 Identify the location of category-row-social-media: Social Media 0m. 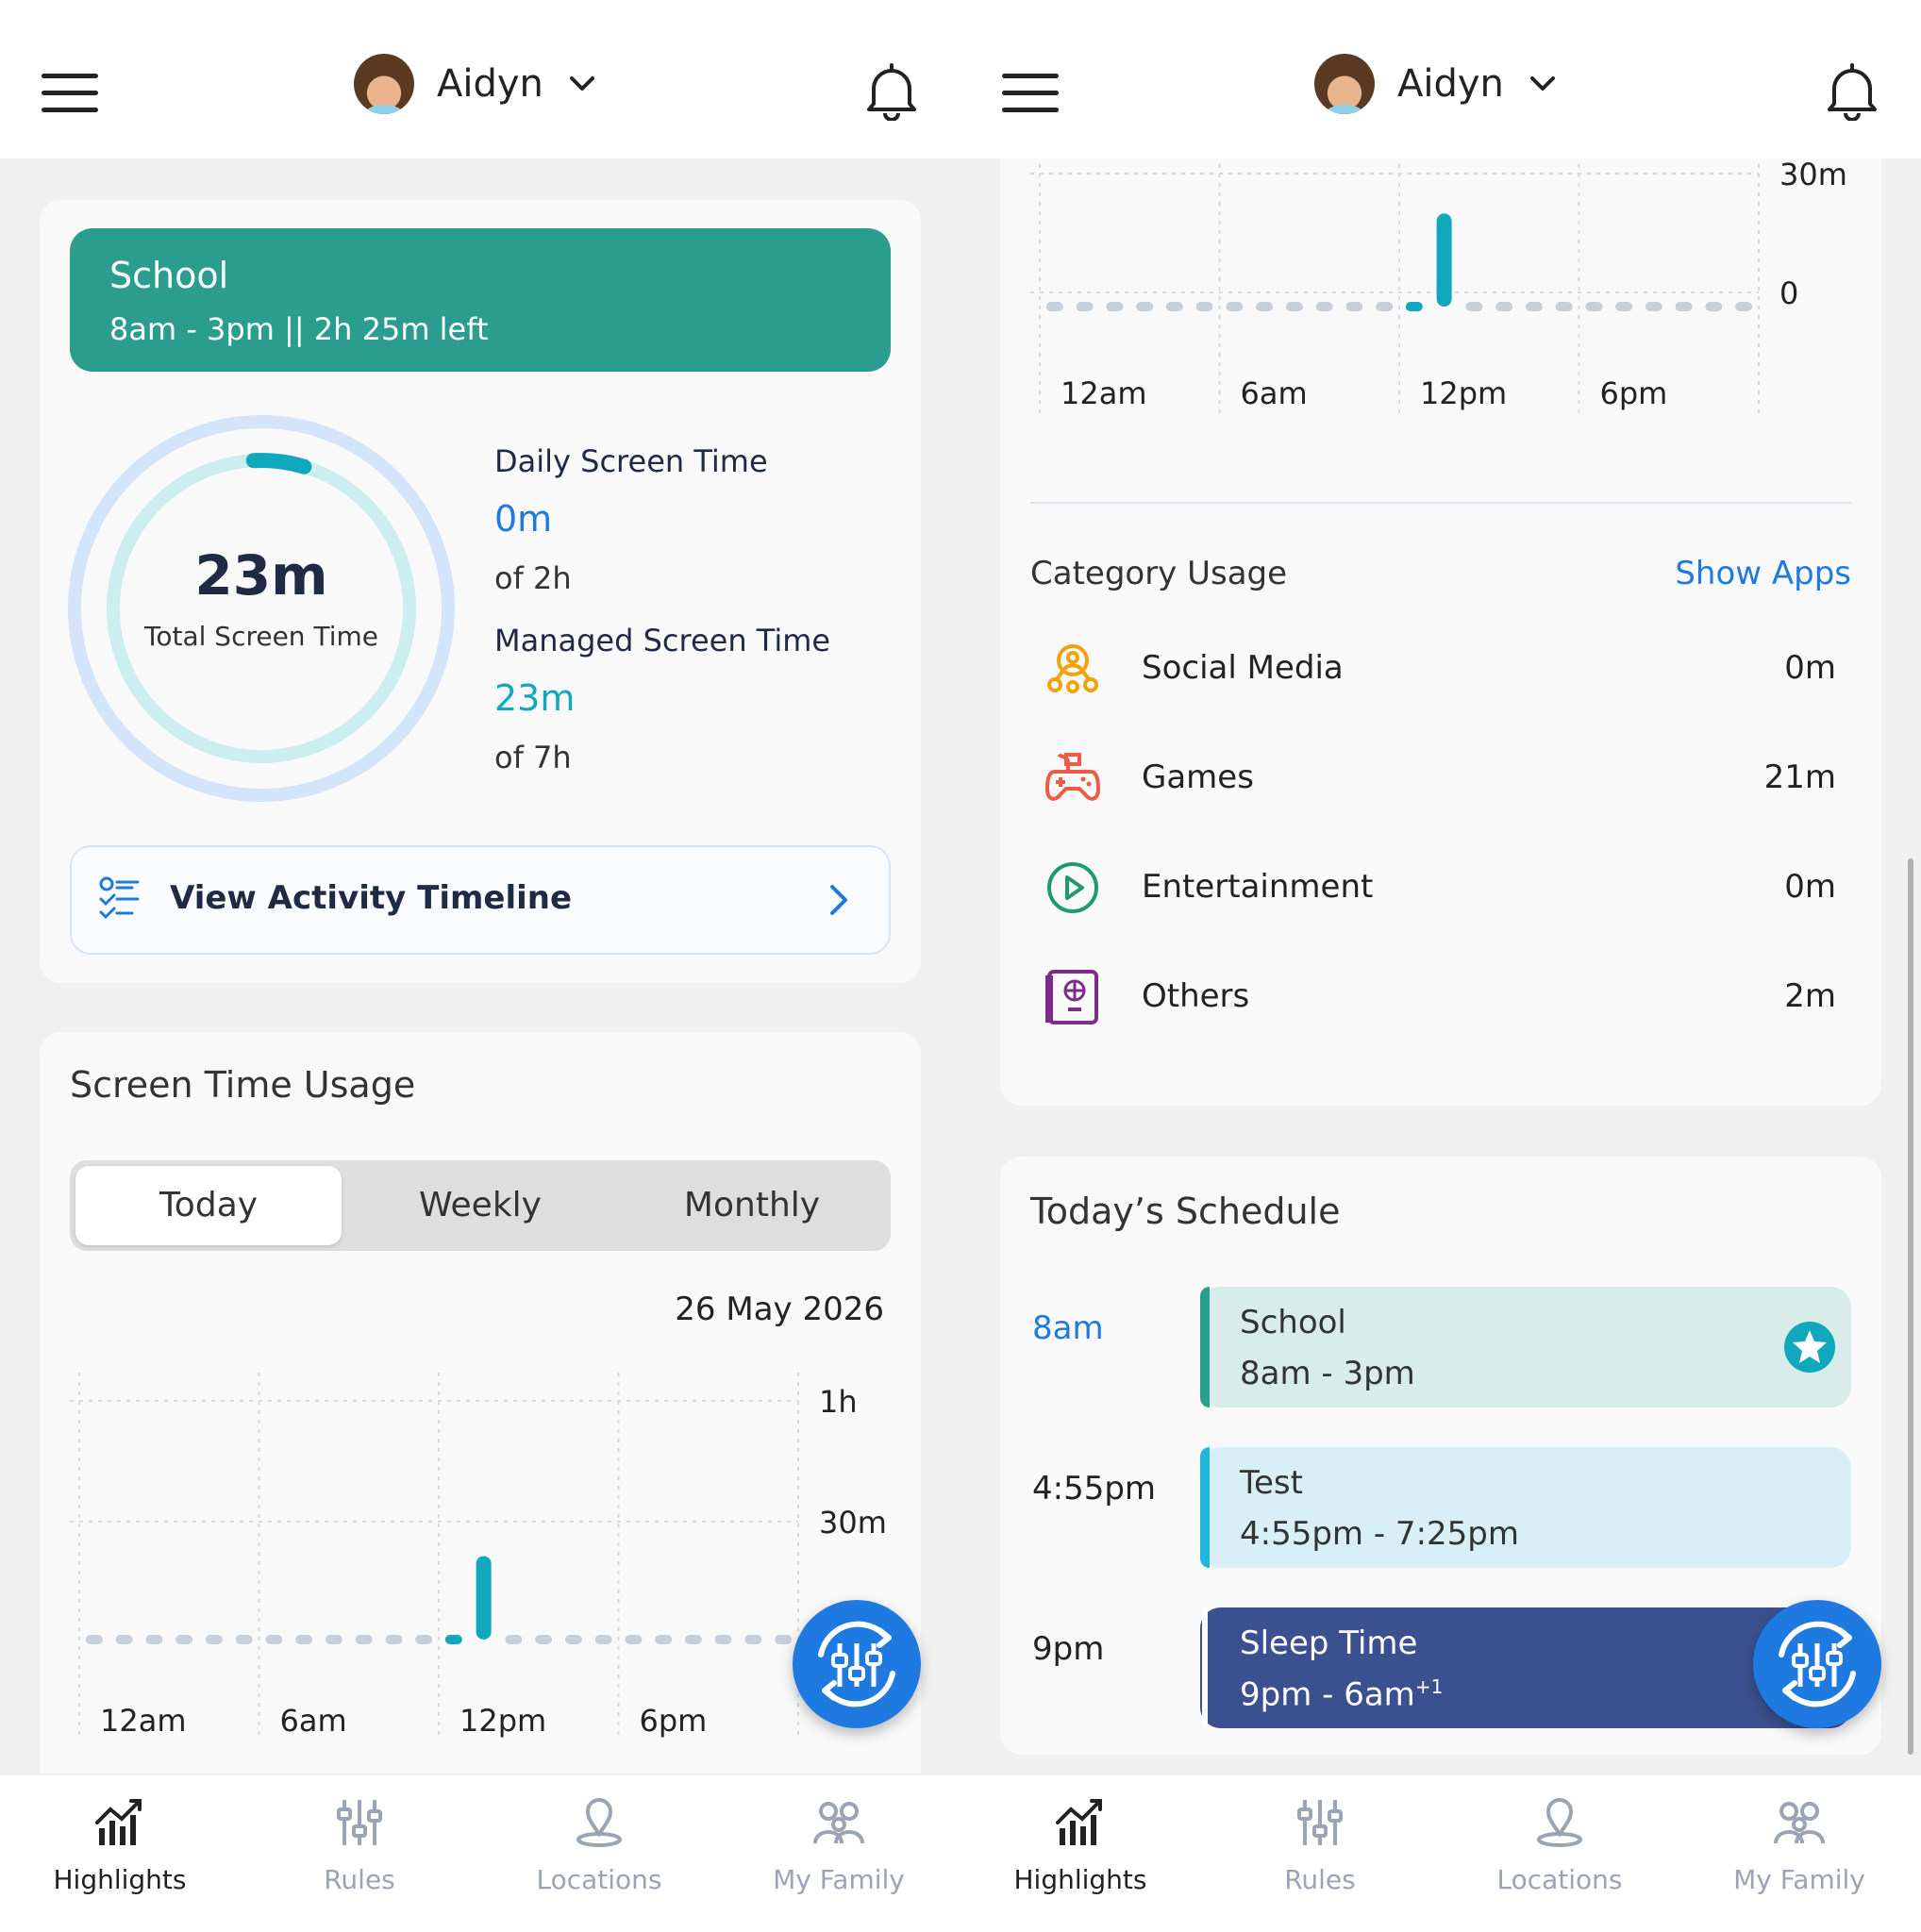
(1442, 670).